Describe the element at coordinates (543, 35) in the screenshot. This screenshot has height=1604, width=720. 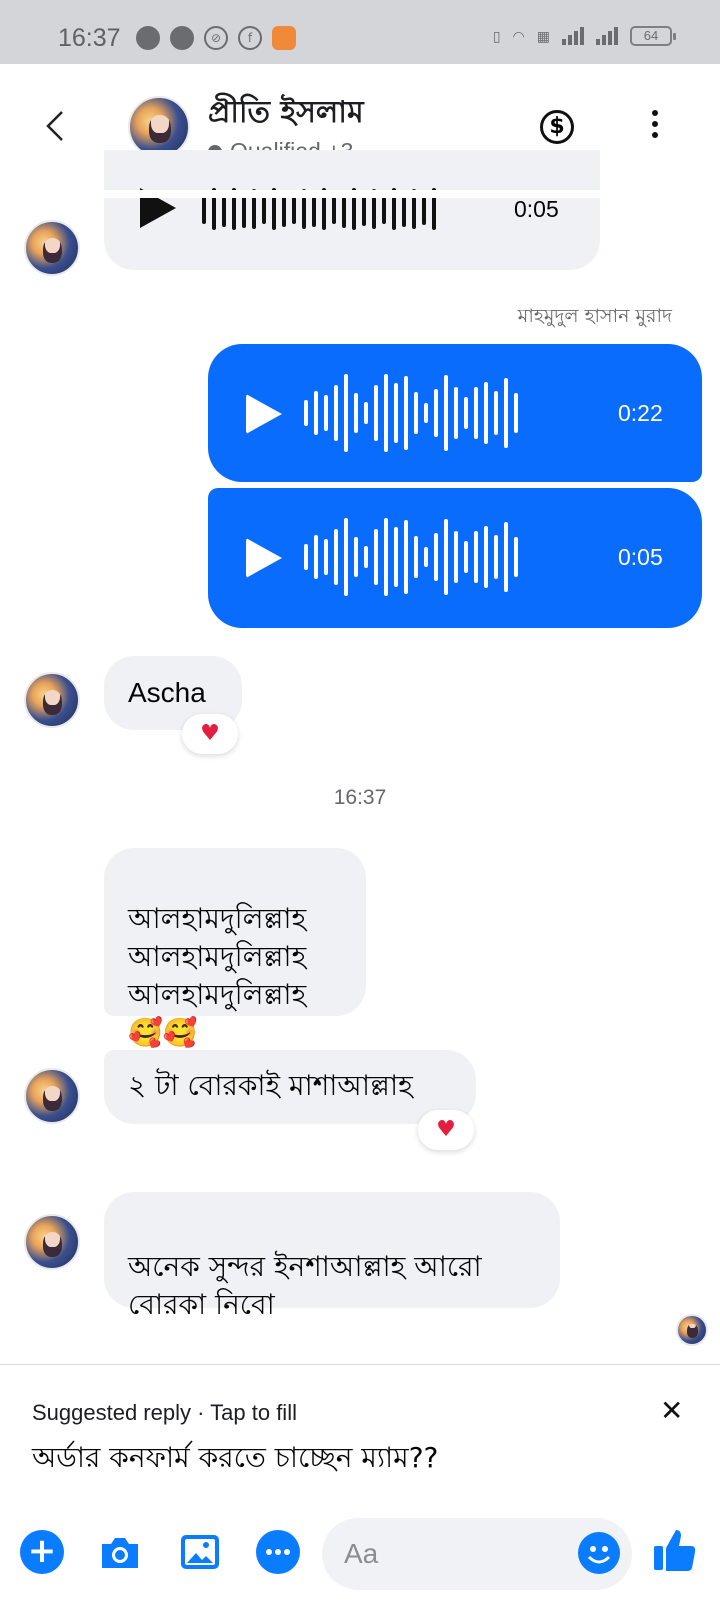
I see `volte-icon: ▦` at that location.